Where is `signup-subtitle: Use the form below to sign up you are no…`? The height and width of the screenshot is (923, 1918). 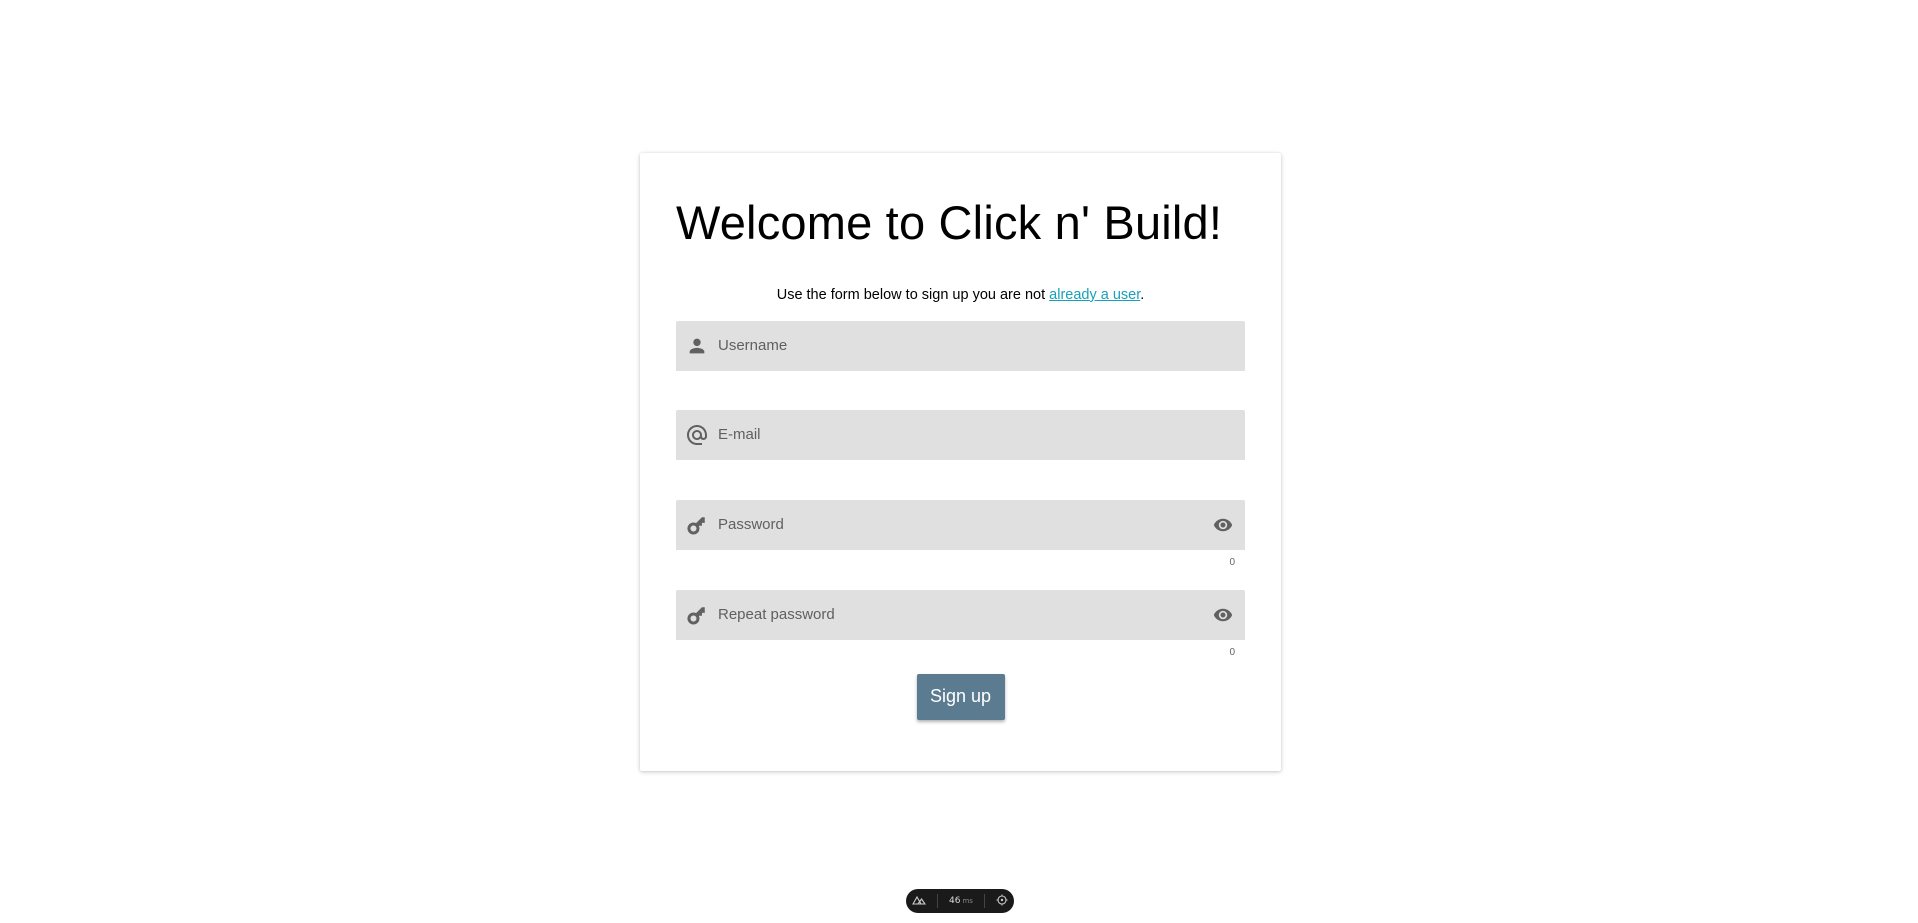
signup-subtitle: Use the form below to sign up you are no… is located at coordinates (960, 297).